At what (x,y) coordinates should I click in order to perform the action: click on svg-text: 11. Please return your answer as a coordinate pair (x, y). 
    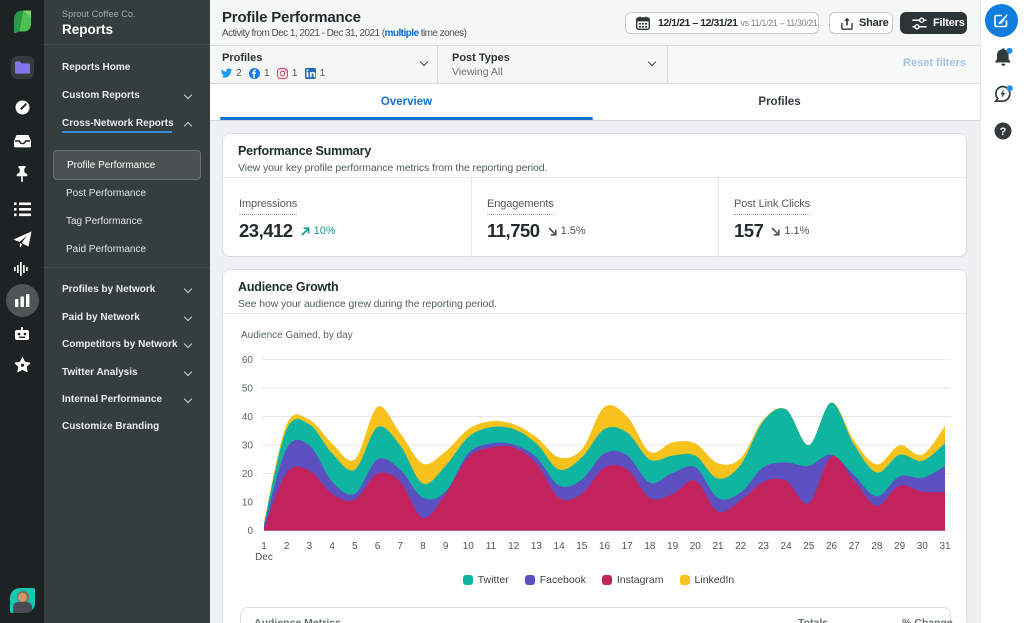
    Looking at the image, I should click on (491, 546).